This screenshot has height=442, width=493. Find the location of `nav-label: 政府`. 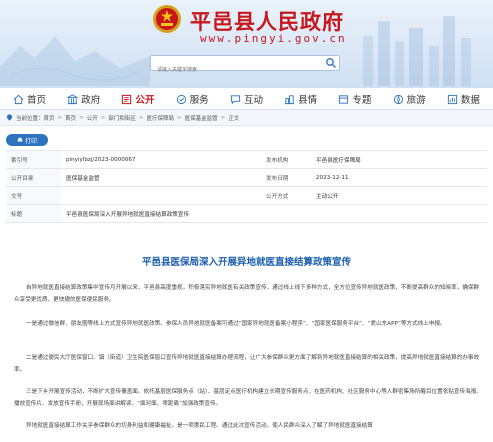

nav-label: 政府 is located at coordinates (91, 100).